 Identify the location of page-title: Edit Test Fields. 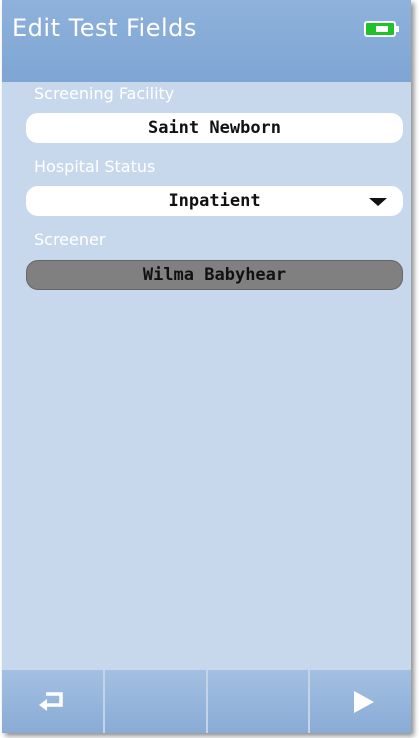
(104, 28).